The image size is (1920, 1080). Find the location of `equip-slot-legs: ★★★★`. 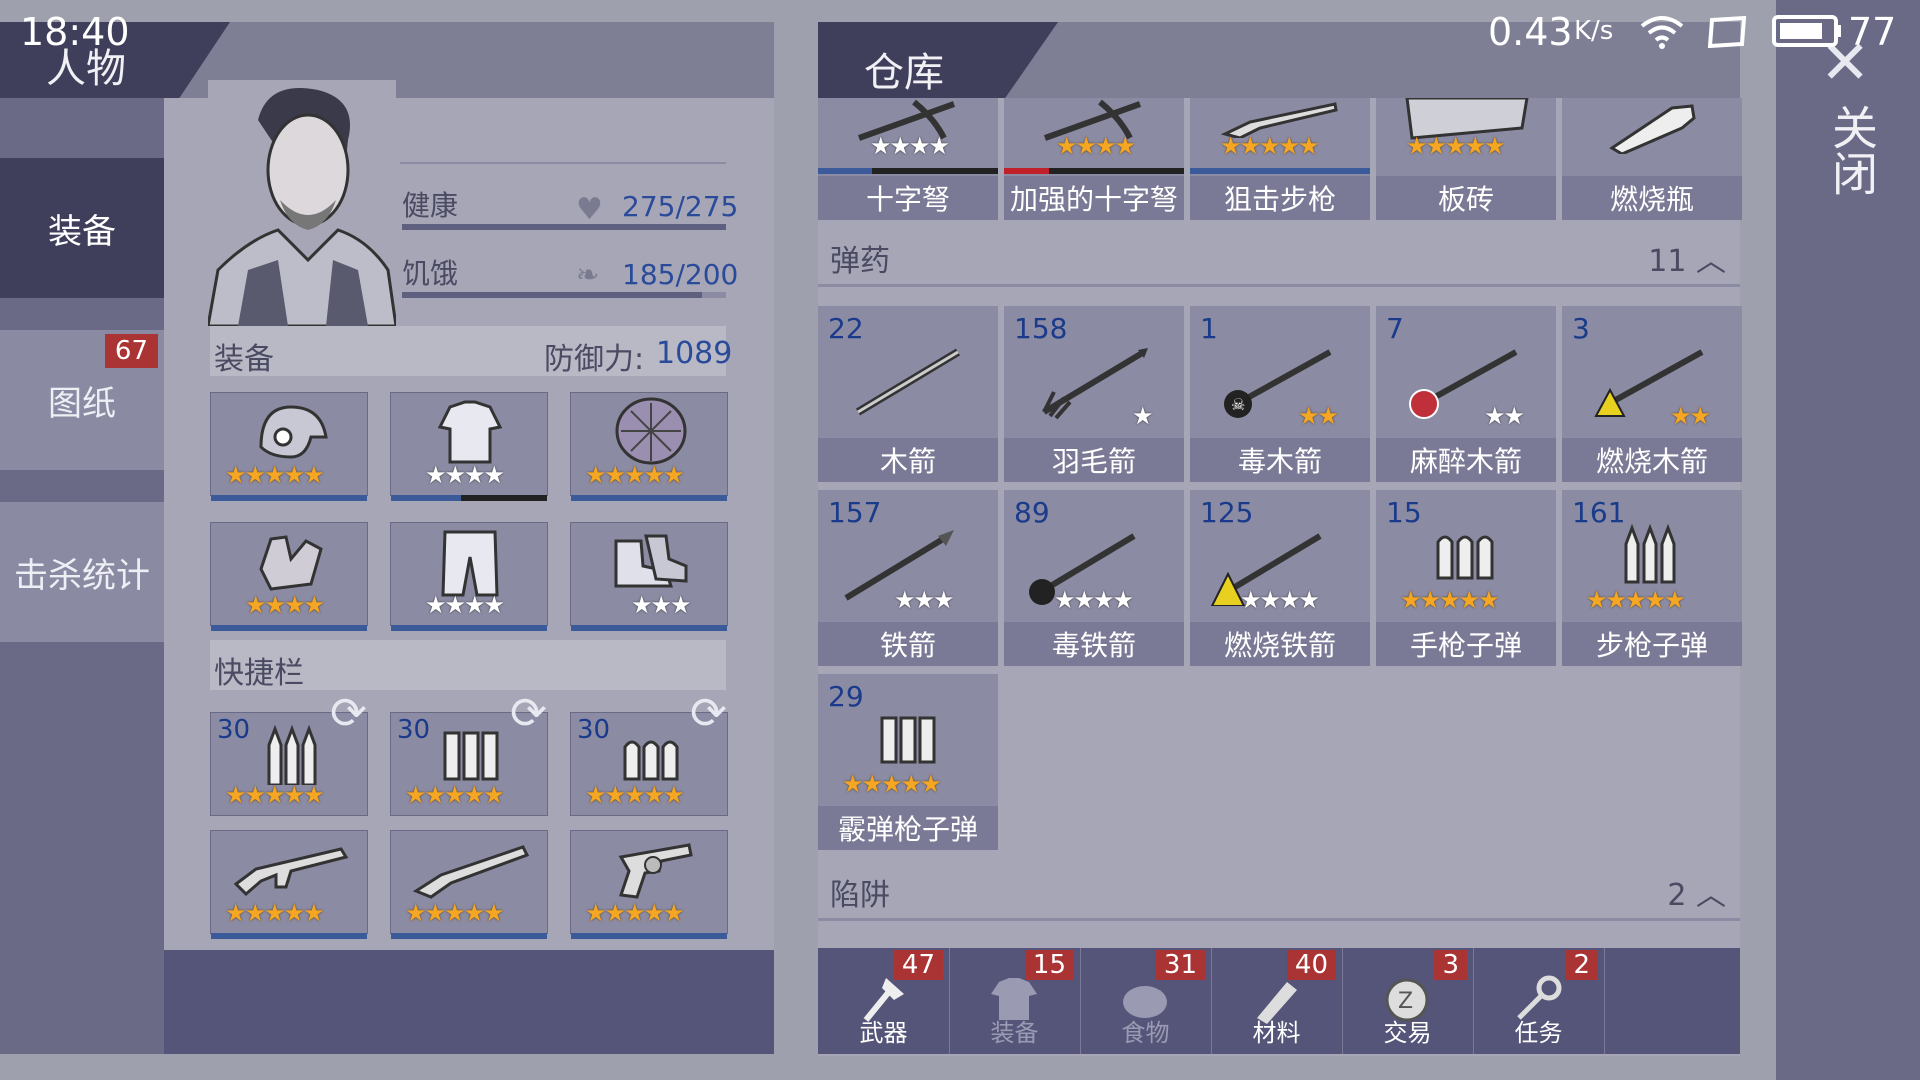

equip-slot-legs: ★★★★ is located at coordinates (469, 576).